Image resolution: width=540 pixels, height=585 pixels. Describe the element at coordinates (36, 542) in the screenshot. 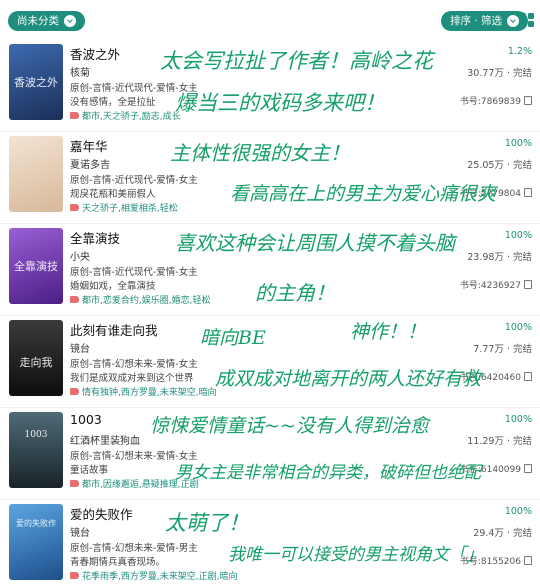

I see `book-cover: 爱的失败作` at that location.